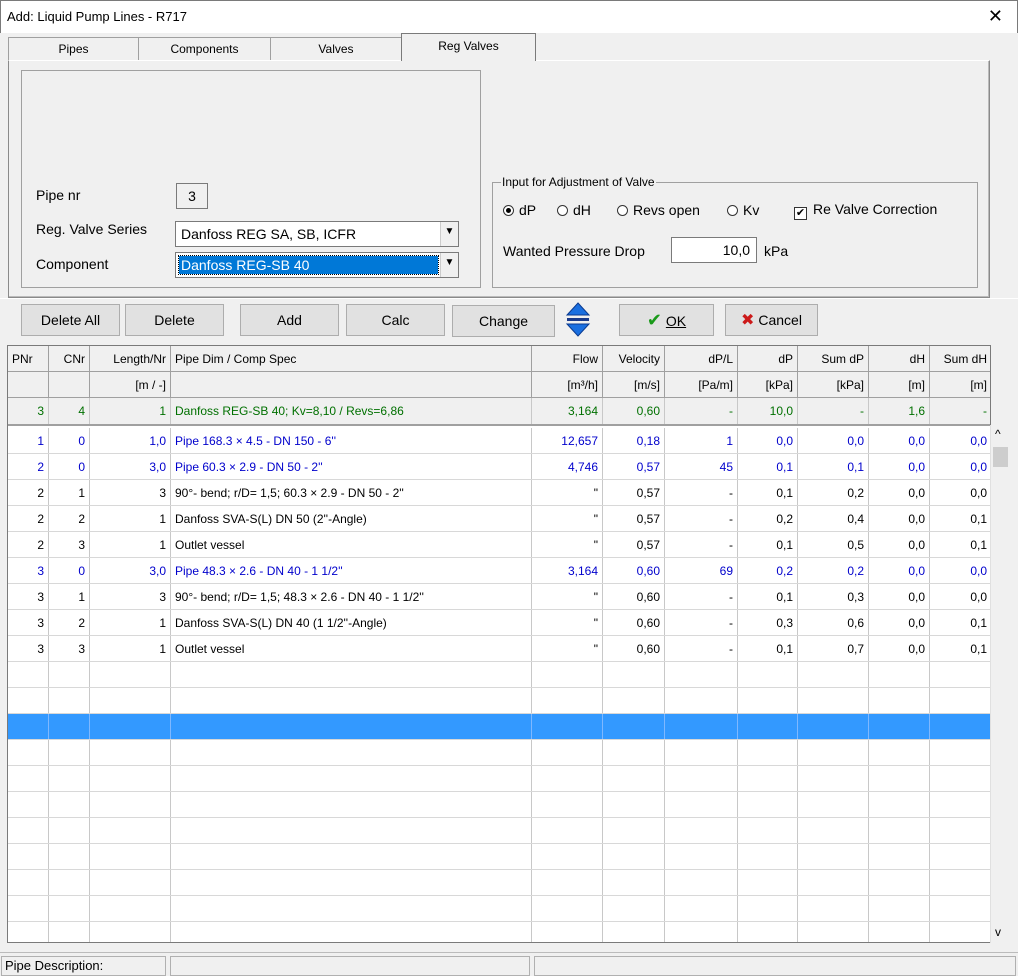  What do you see at coordinates (658, 210) in the screenshot?
I see `radio-revs-open: Revs open` at bounding box center [658, 210].